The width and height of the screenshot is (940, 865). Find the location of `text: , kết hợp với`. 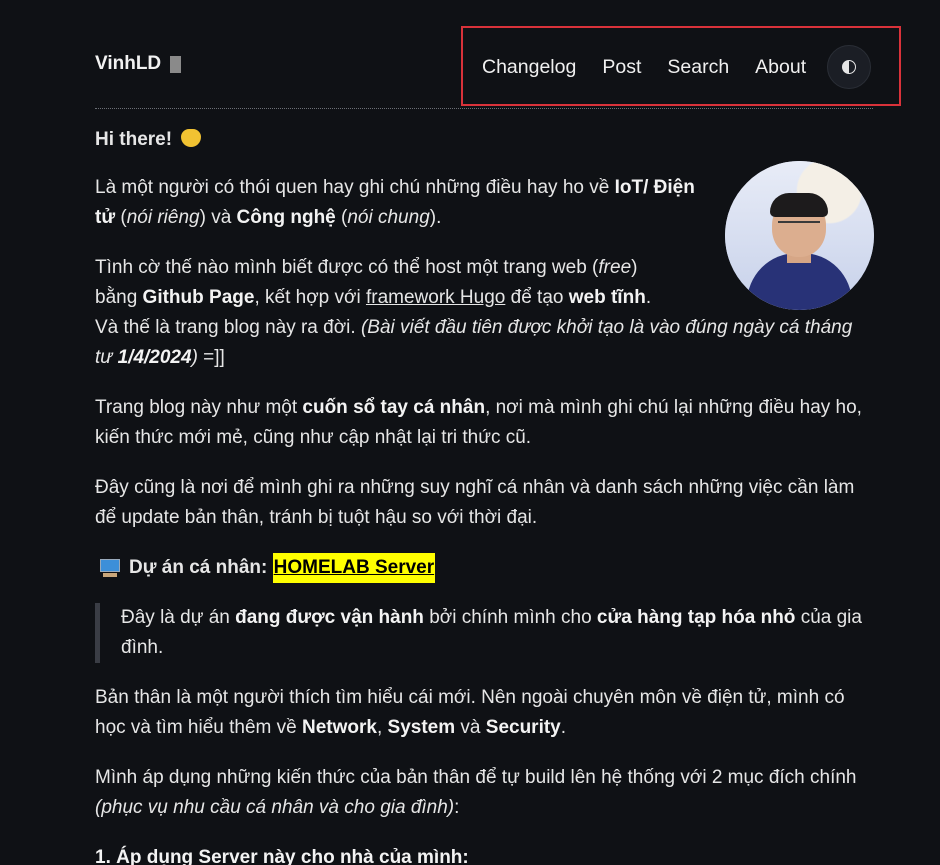

text: , kết hợp với is located at coordinates (310, 297).